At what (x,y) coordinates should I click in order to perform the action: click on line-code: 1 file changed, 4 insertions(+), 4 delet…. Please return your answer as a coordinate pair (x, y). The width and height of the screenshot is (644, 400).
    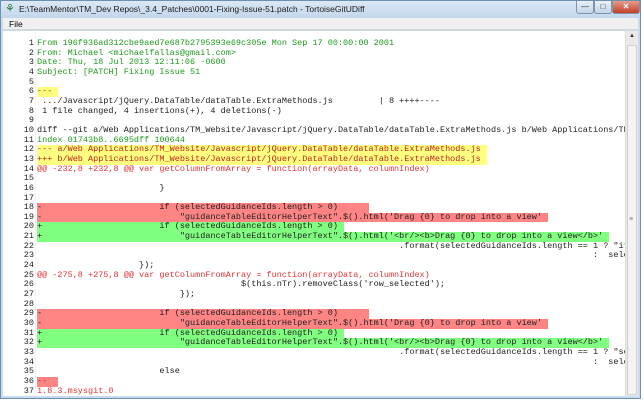
    Looking at the image, I should click on (159, 110).